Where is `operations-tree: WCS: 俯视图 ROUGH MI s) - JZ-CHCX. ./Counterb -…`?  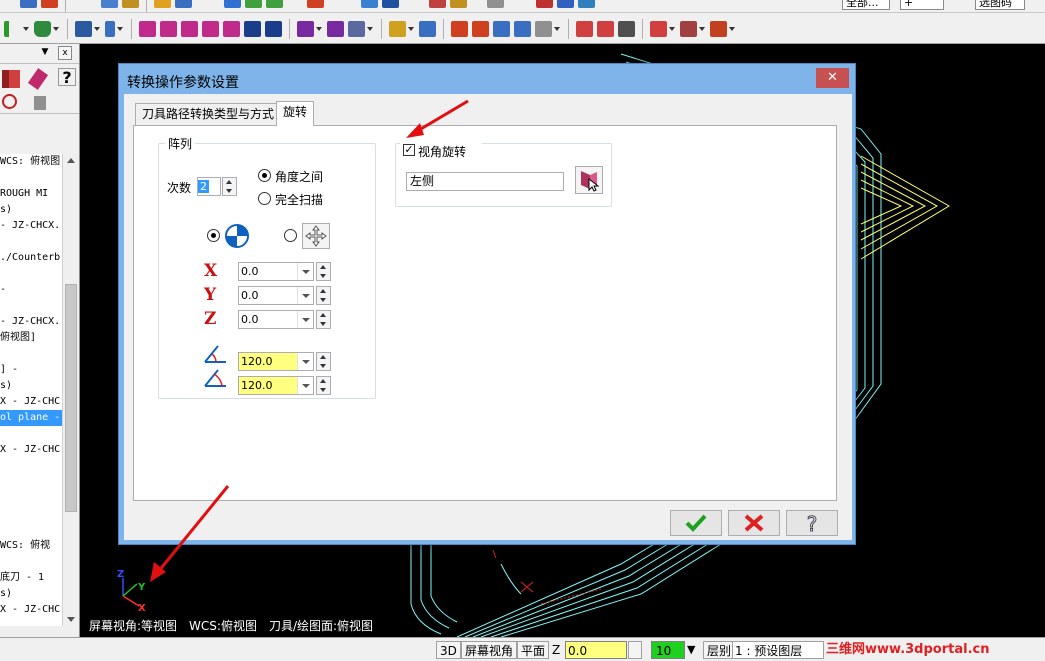
operations-tree: WCS: 俯视图 ROUGH MI s) - JZ-CHCX. ./Counterb -… is located at coordinates (31, 390).